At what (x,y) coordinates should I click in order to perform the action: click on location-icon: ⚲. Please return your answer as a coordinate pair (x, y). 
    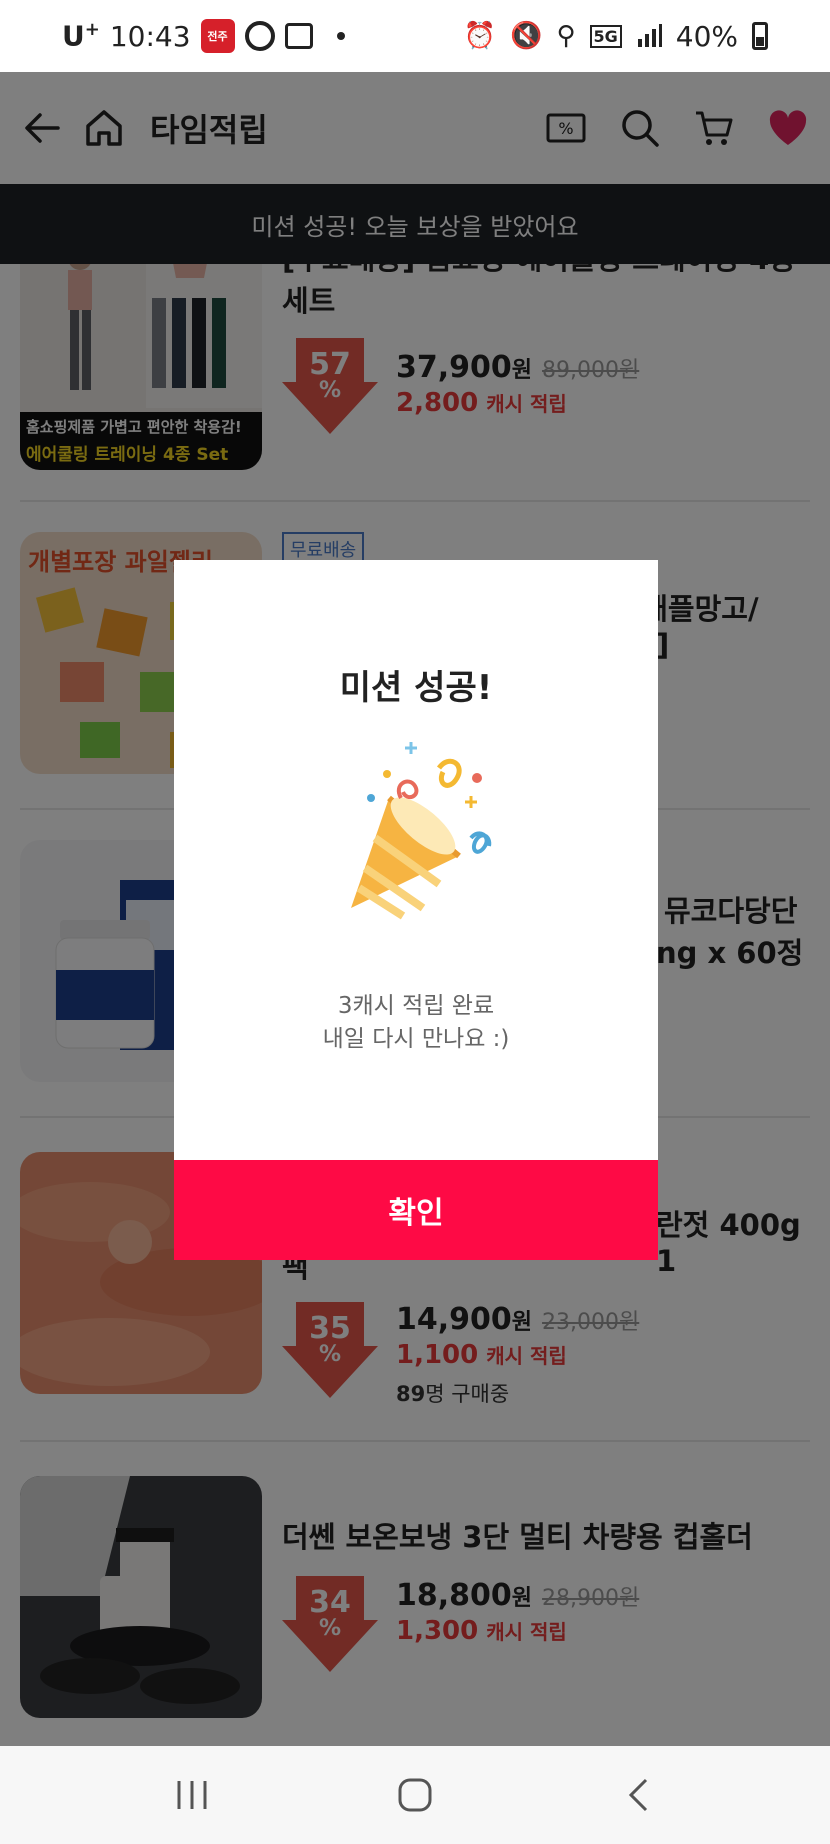
    Looking at the image, I should click on (566, 36).